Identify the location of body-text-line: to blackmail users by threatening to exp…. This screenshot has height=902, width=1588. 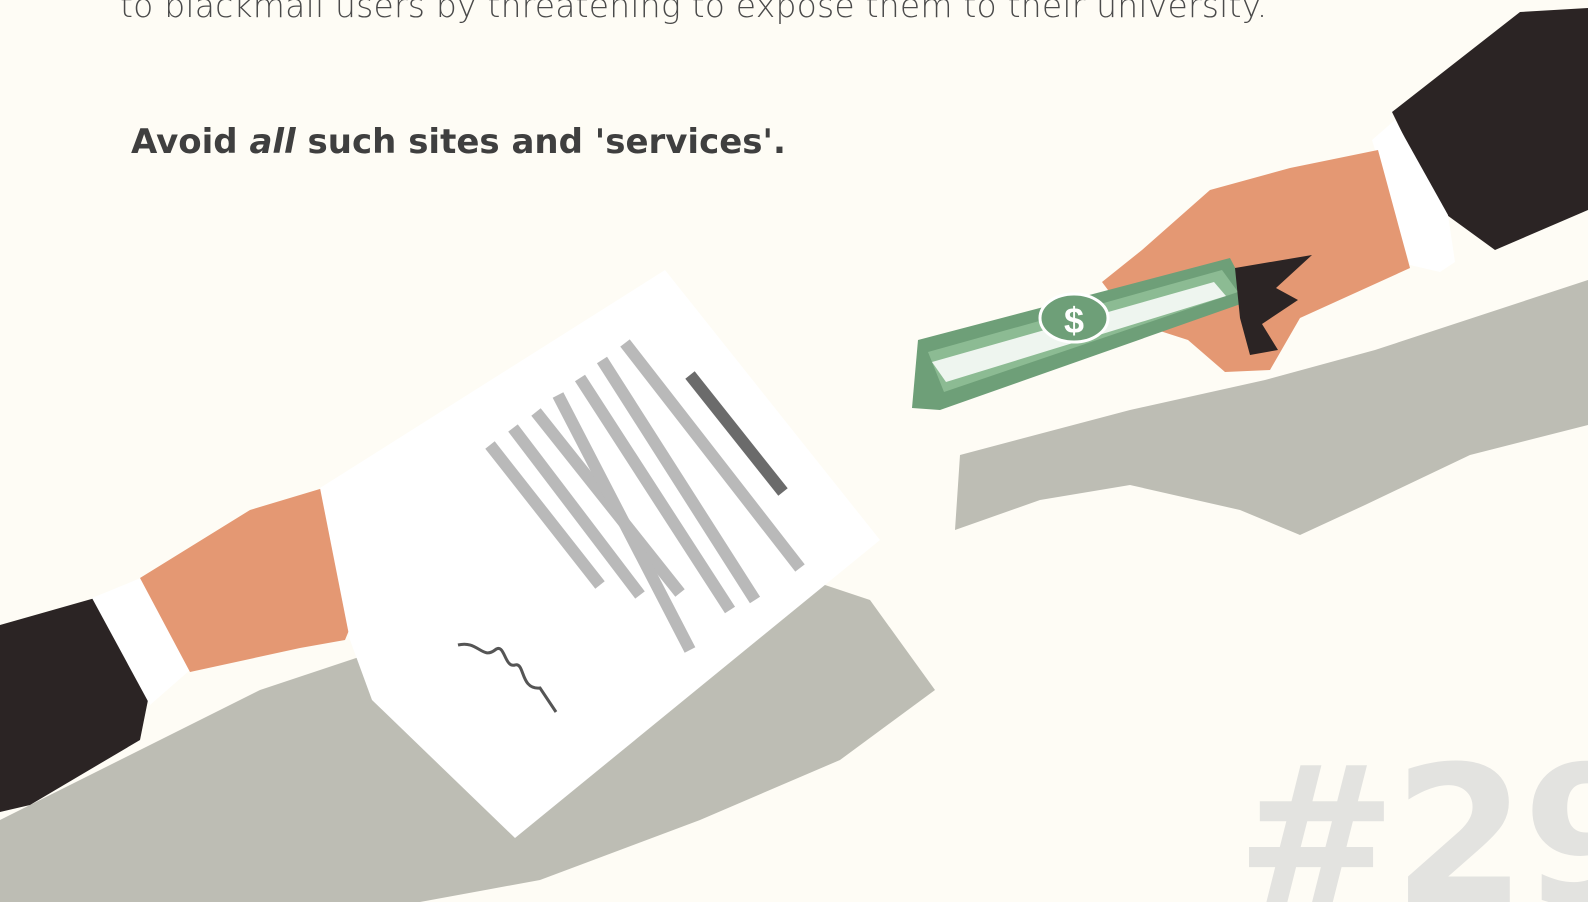
(694, 12).